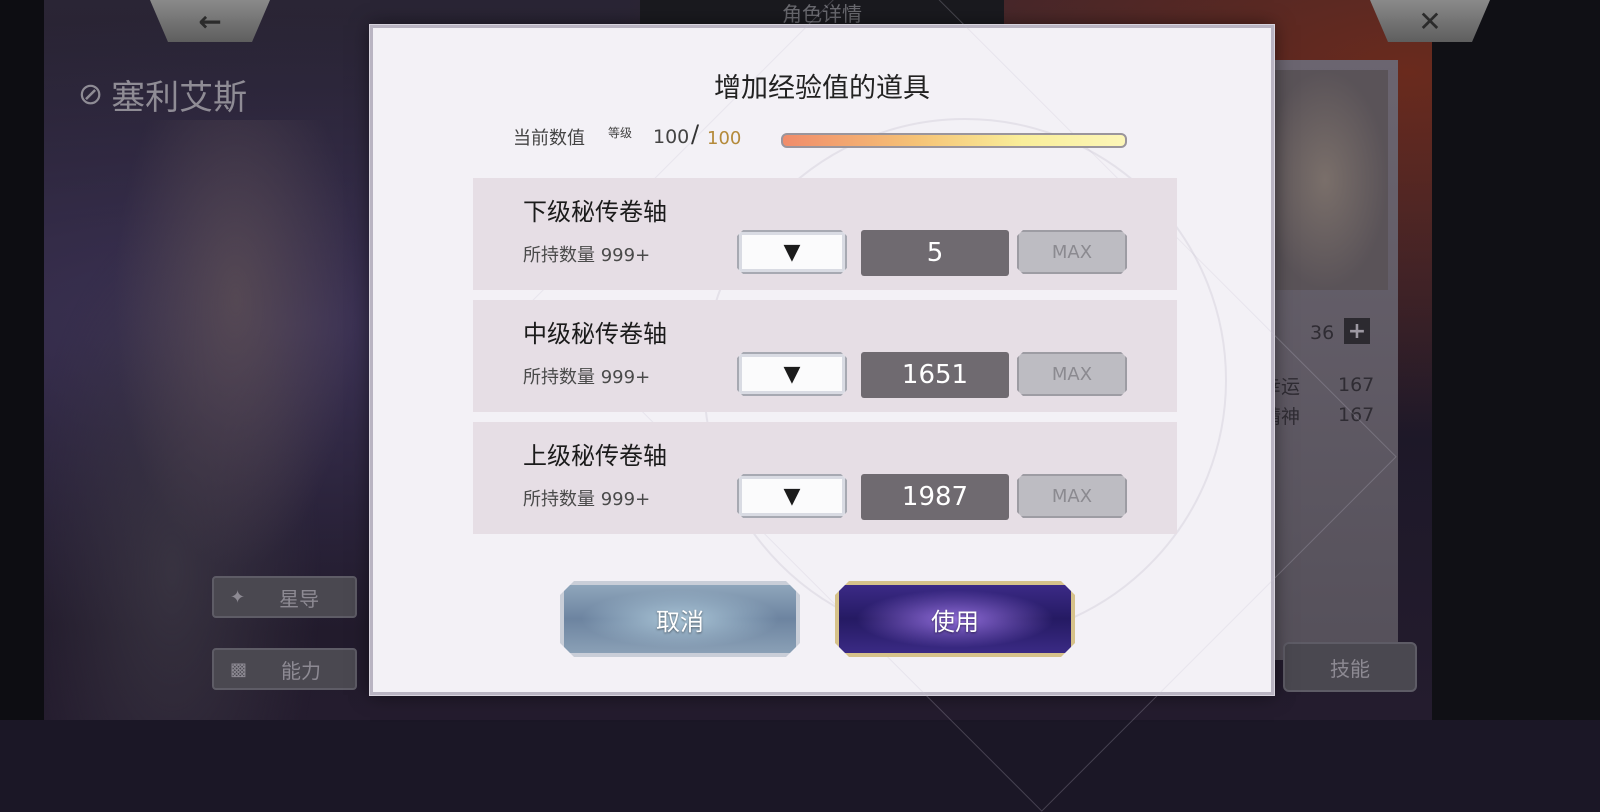 Image resolution: width=1600 pixels, height=812 pixels. Describe the element at coordinates (724, 138) in the screenshot. I see `level-max: 100` at that location.